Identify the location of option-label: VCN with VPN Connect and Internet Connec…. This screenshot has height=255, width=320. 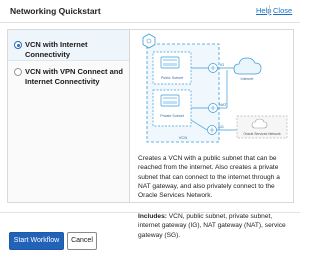
(74, 76).